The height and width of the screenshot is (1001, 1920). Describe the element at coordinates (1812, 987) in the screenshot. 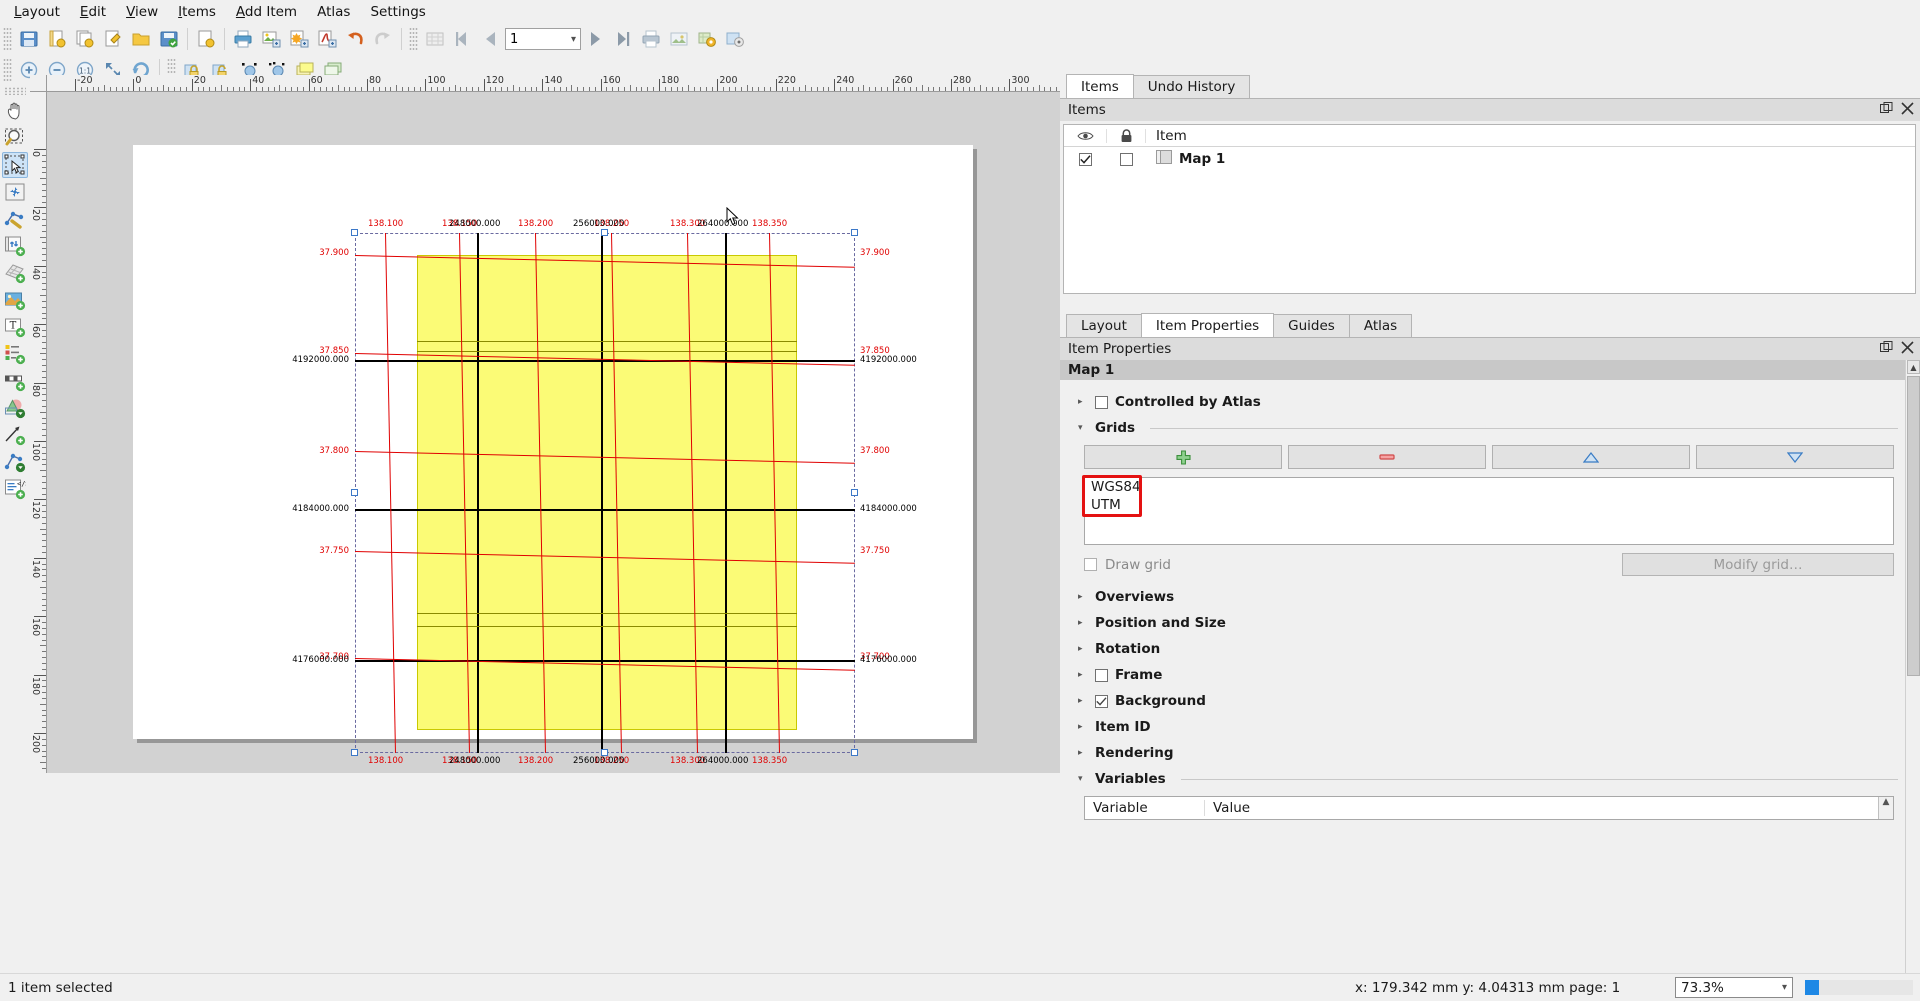

I see `zoom-slider-thumb` at that location.